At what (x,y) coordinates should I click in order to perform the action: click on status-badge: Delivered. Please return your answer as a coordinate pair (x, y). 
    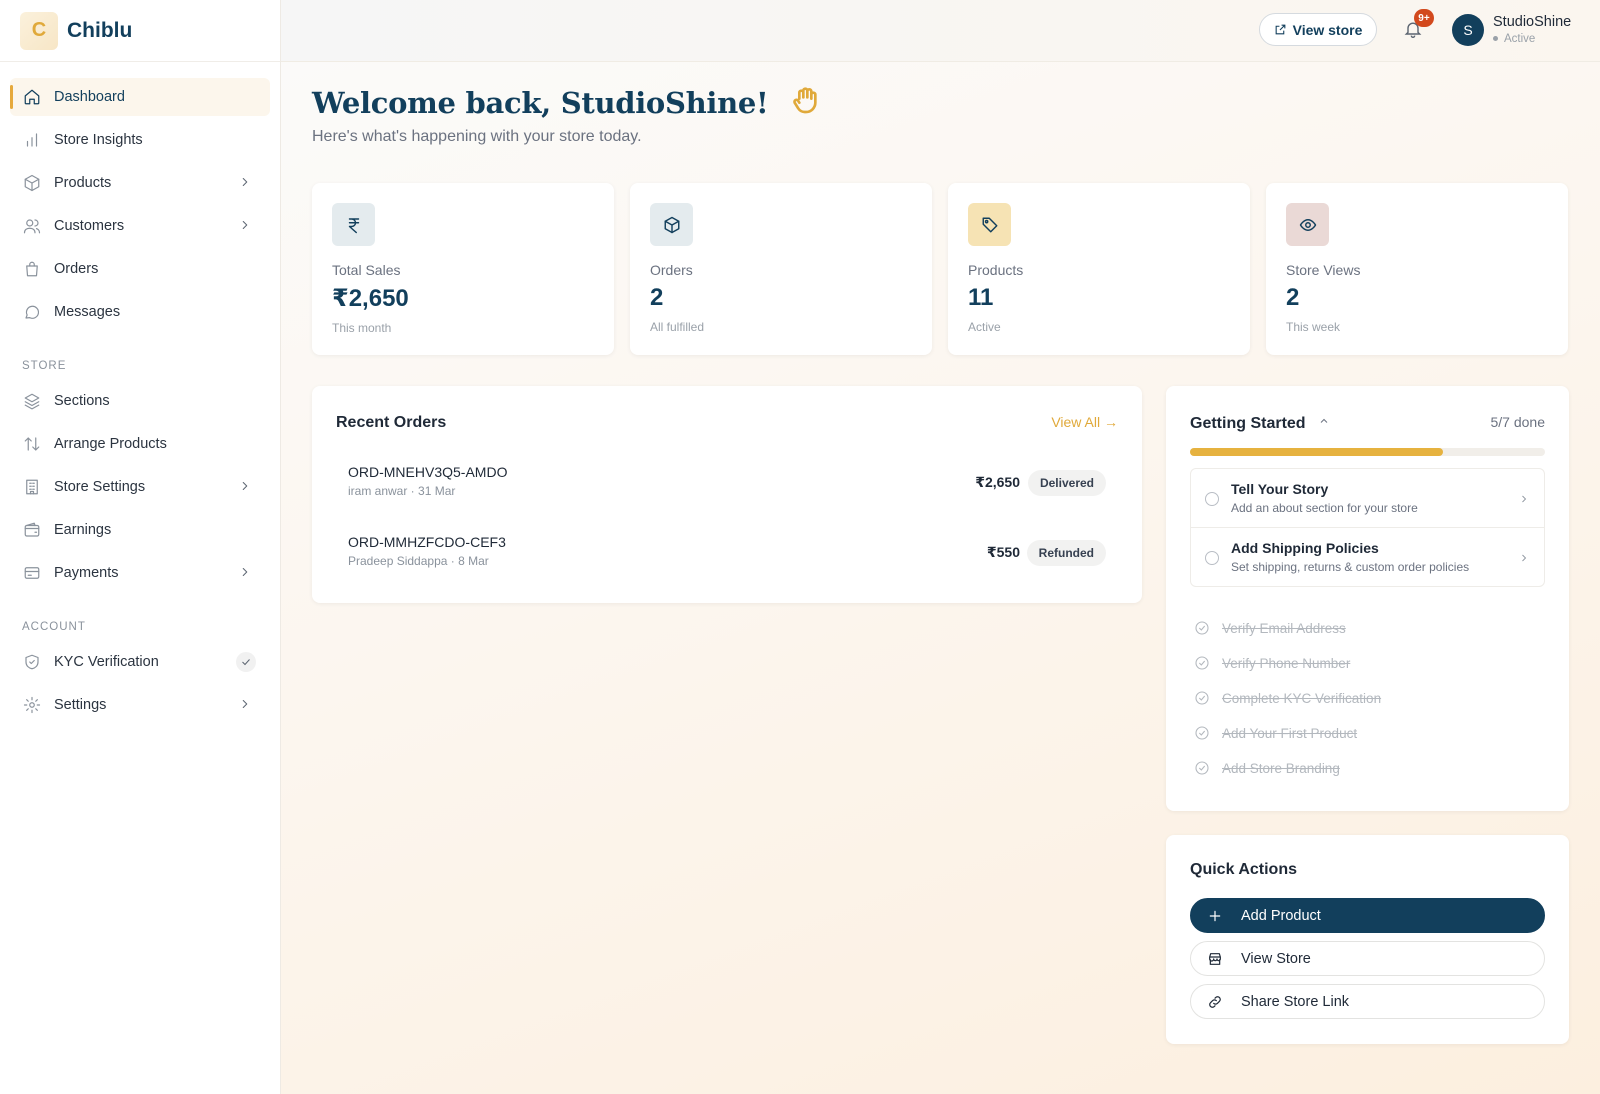
    Looking at the image, I should click on (1066, 483).